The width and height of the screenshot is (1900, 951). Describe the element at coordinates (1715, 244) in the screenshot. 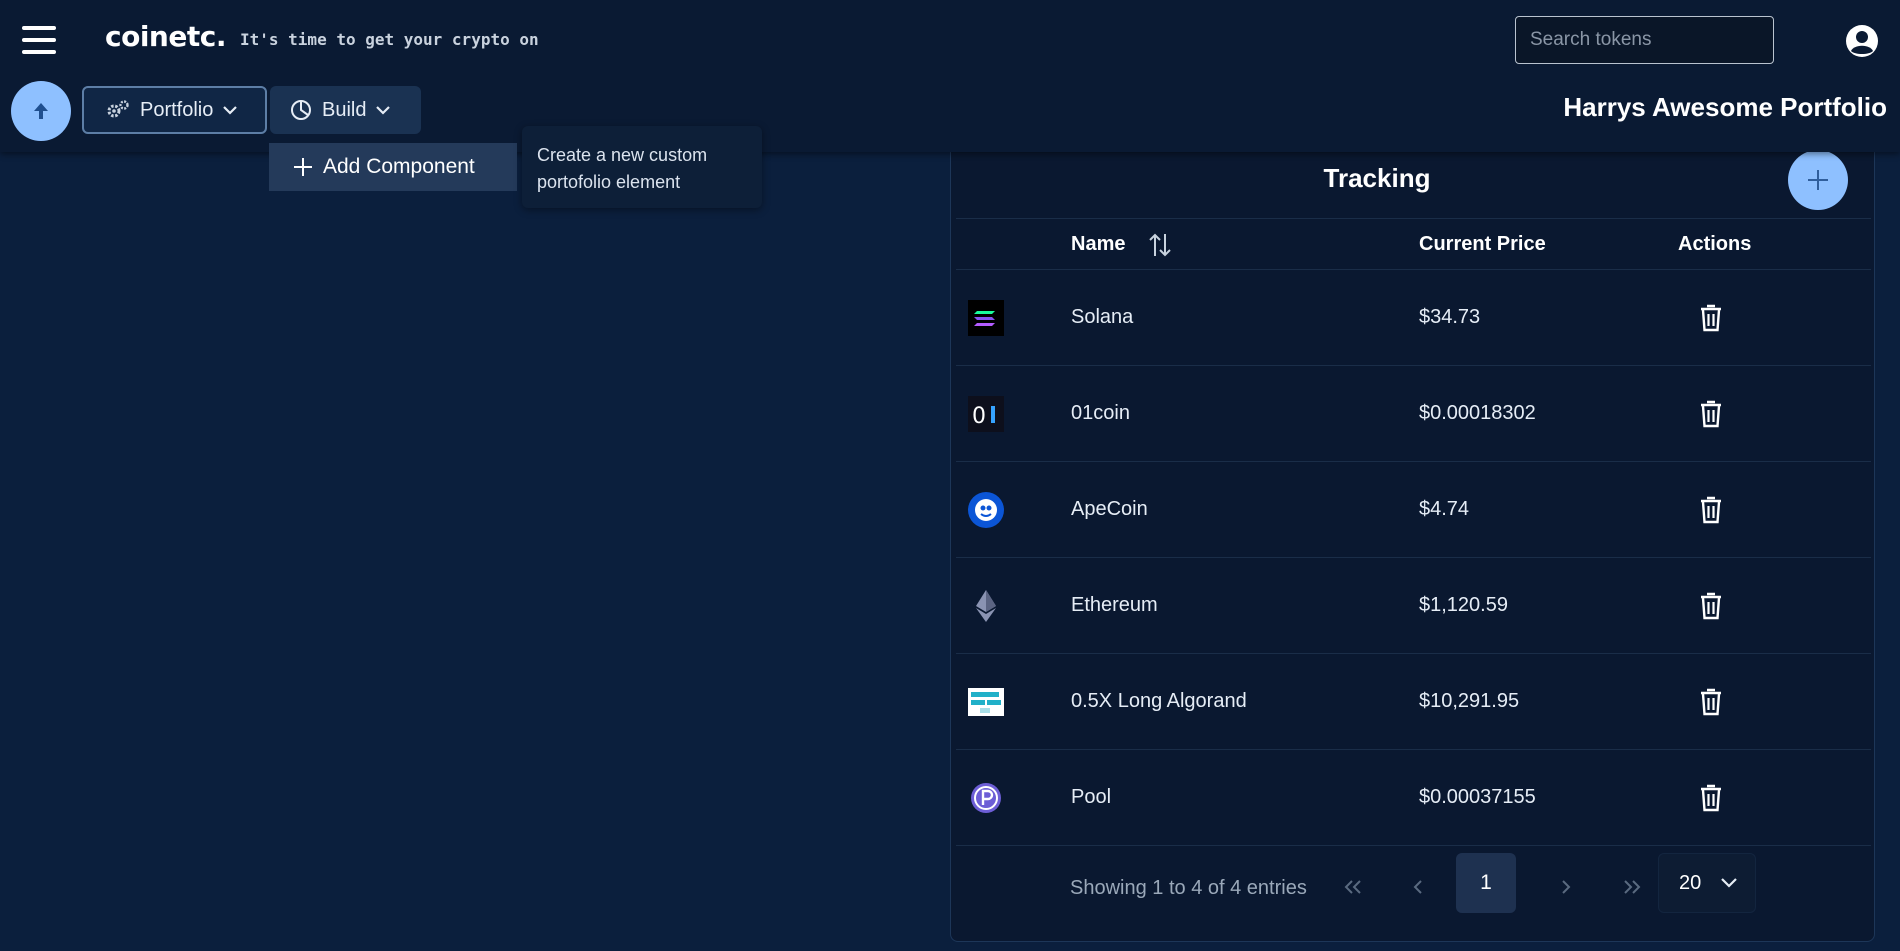

I see `column-header-actions: Actions` at that location.